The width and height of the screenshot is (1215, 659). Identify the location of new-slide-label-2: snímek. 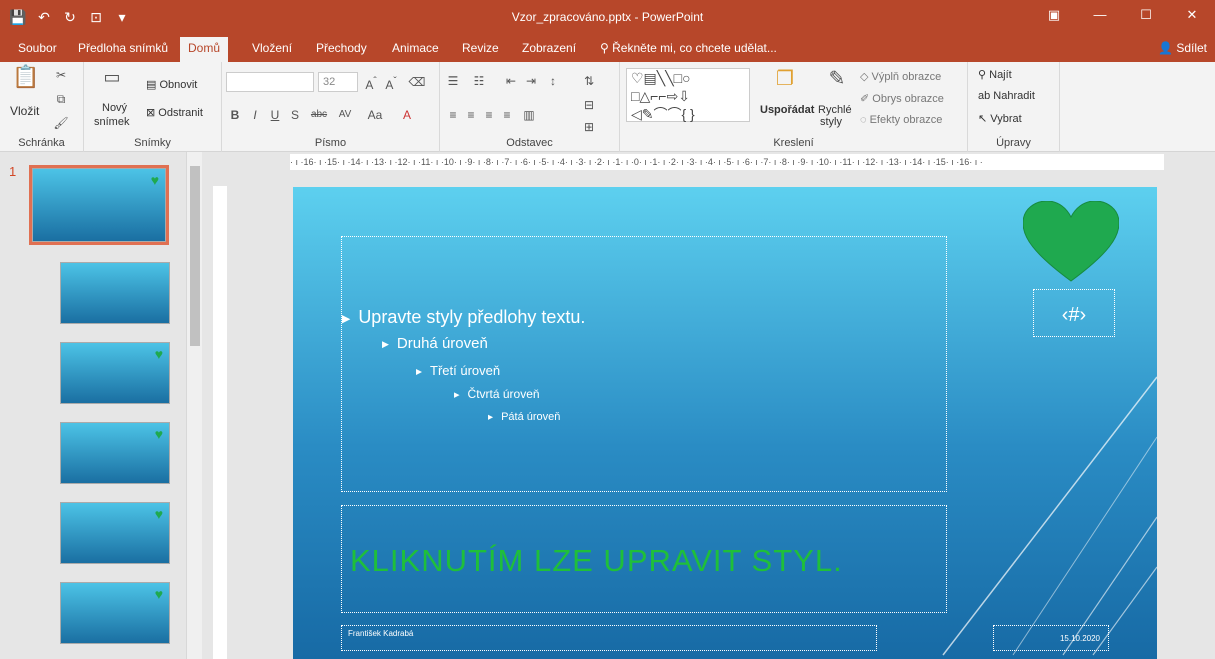
(111, 122).